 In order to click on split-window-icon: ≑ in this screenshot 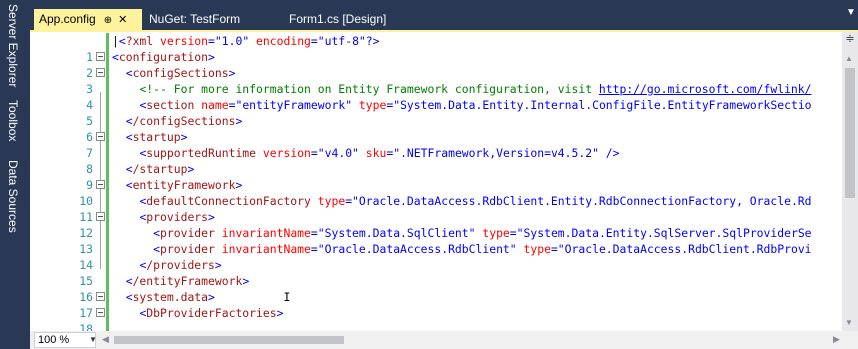, I will do `click(850, 39)`.